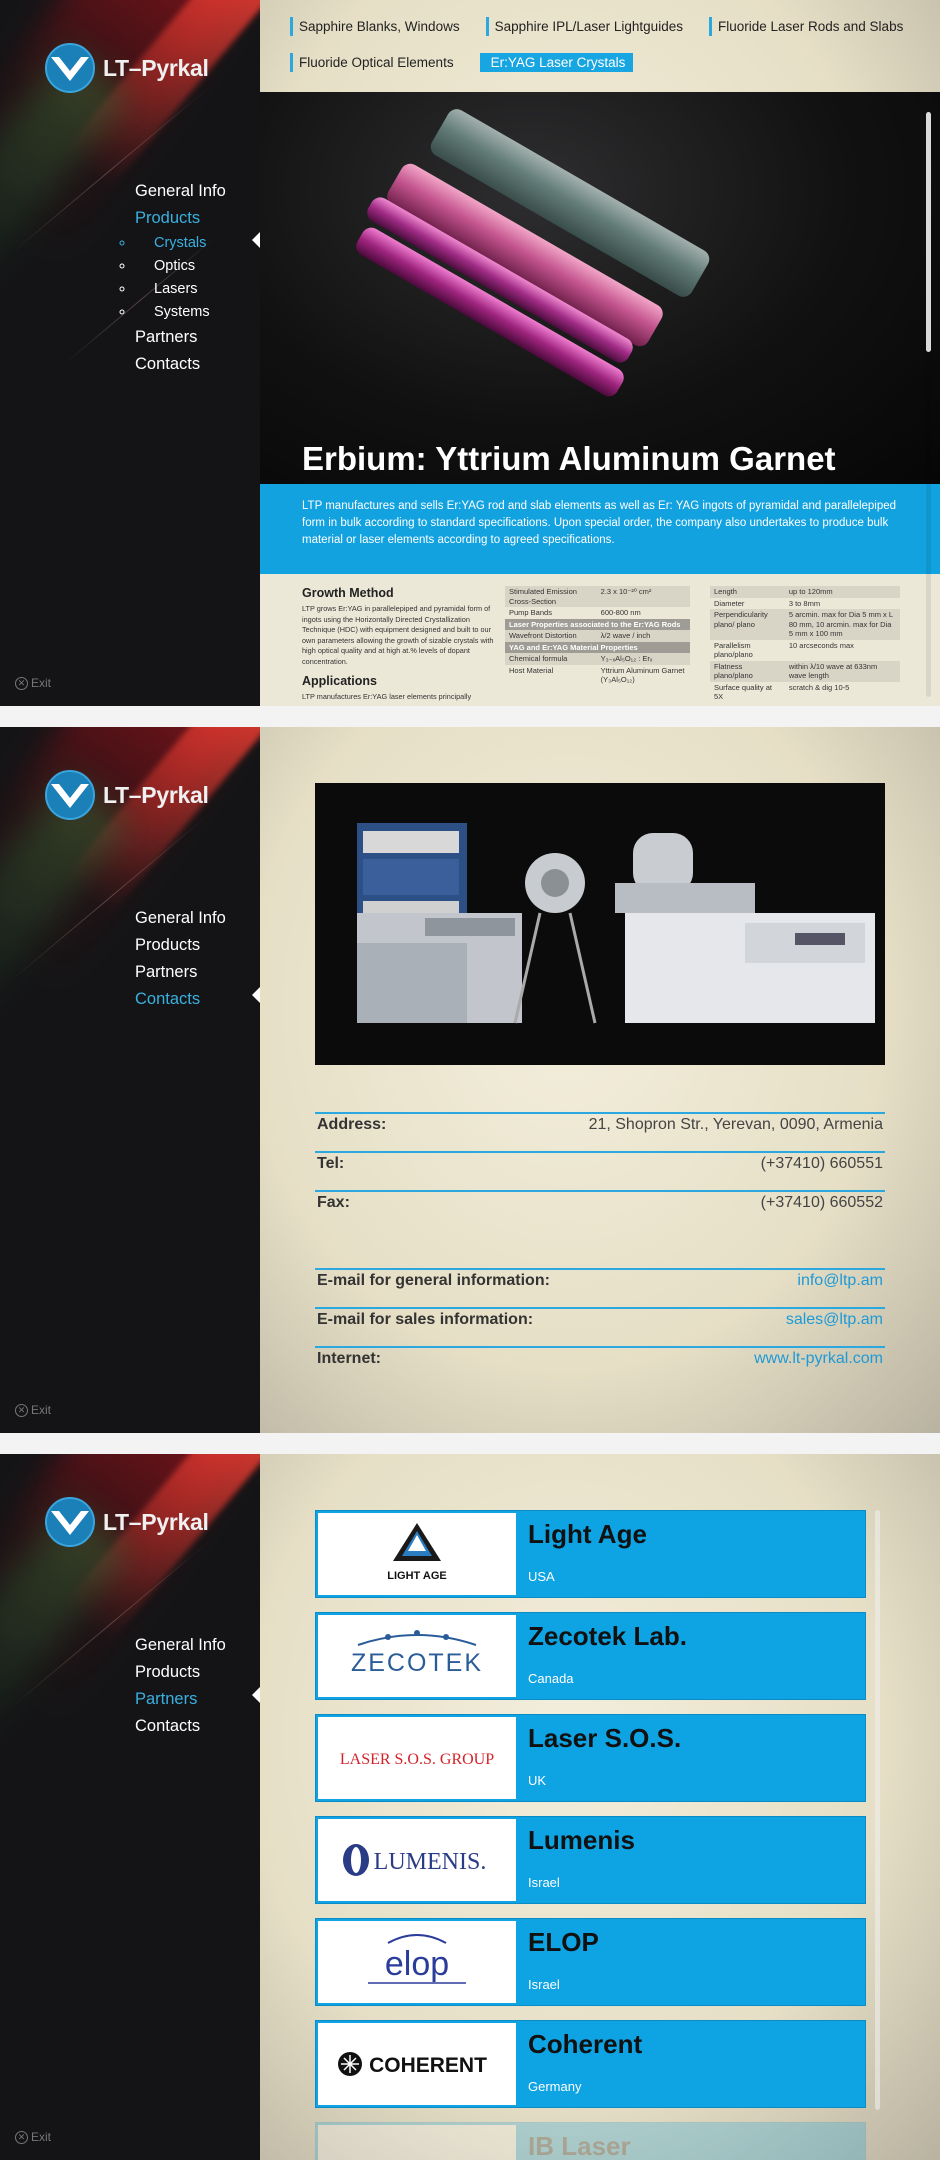 The height and width of the screenshot is (2160, 940). I want to click on equipment-image, so click(616, 923).